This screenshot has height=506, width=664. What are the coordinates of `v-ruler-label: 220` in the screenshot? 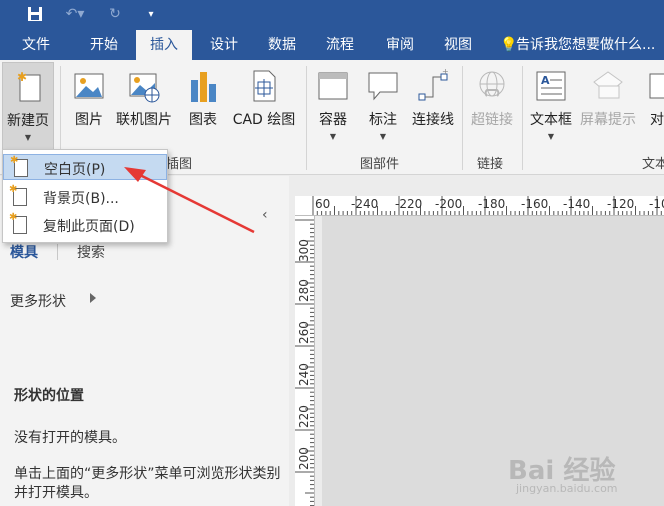 It's located at (304, 416).